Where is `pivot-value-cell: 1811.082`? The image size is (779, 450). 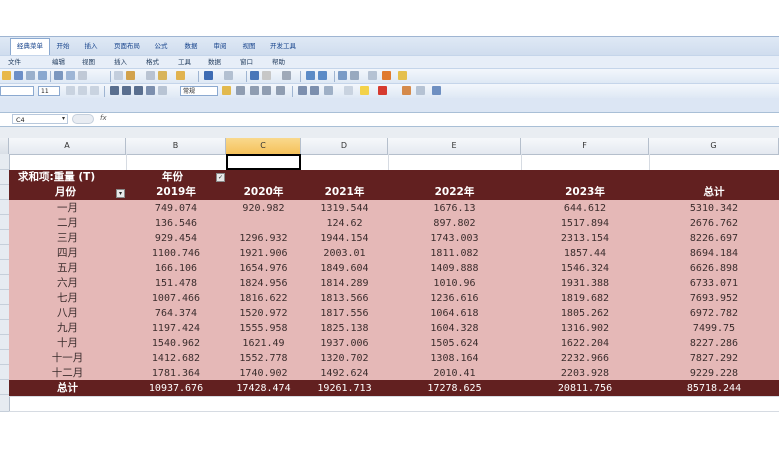
pivot-value-cell: 1811.082 is located at coordinates (454, 253).